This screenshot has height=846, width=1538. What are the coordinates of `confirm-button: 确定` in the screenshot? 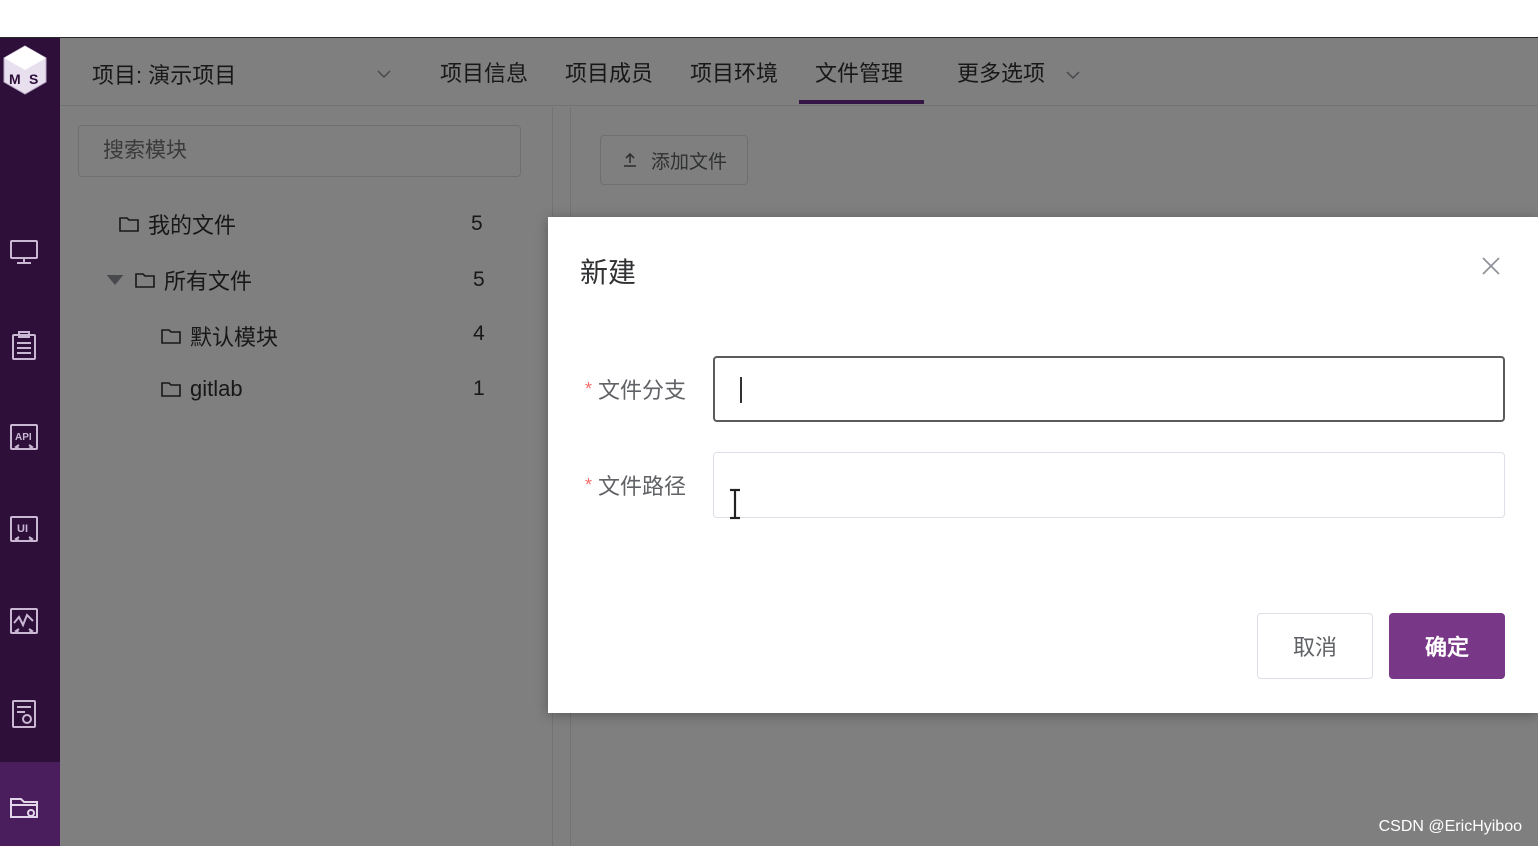 It's located at (1447, 646).